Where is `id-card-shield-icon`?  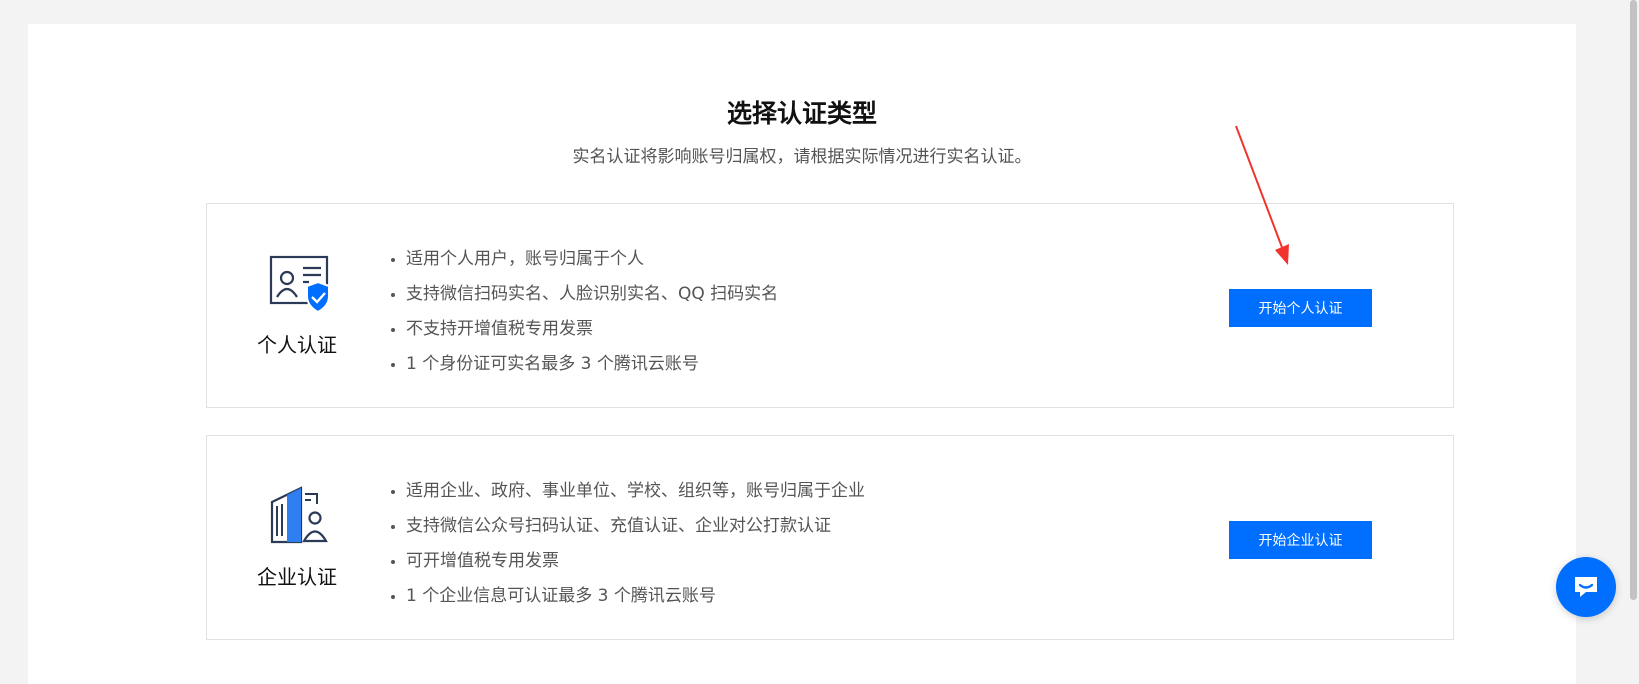
id-card-shield-icon is located at coordinates (300, 283).